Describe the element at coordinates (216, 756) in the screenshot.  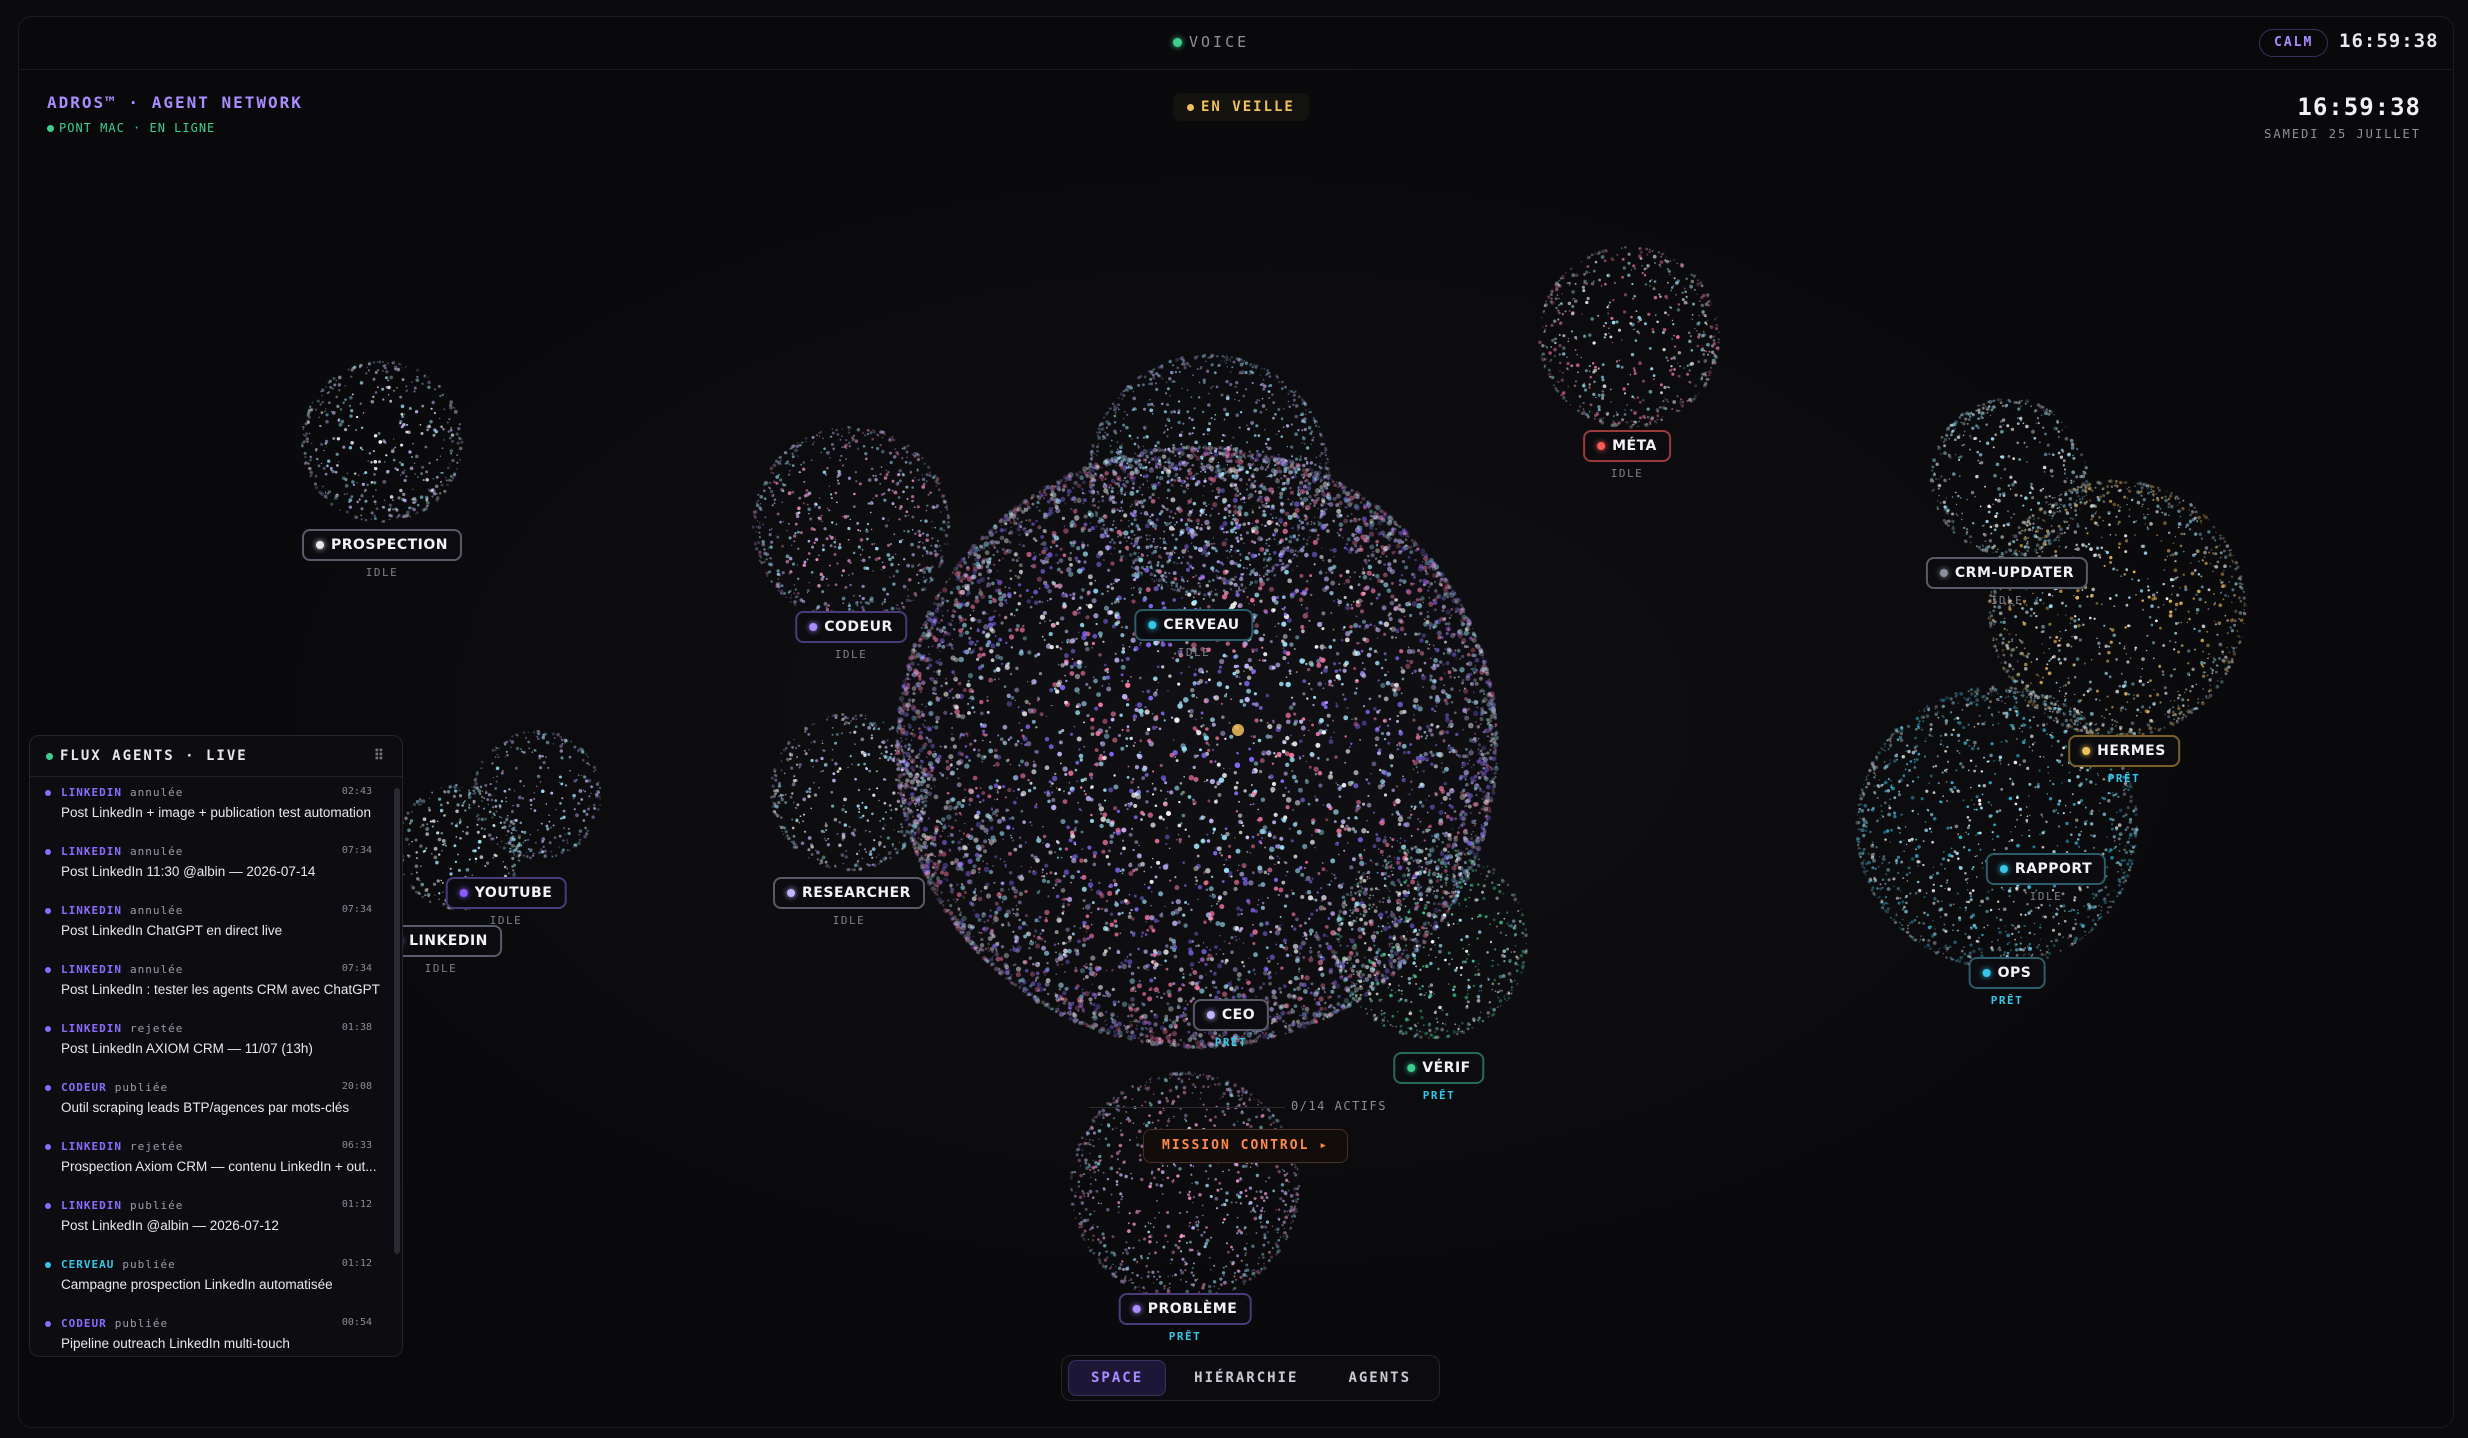
I see `feed-header: FLUX AGENTS · LIVE ⠿` at that location.